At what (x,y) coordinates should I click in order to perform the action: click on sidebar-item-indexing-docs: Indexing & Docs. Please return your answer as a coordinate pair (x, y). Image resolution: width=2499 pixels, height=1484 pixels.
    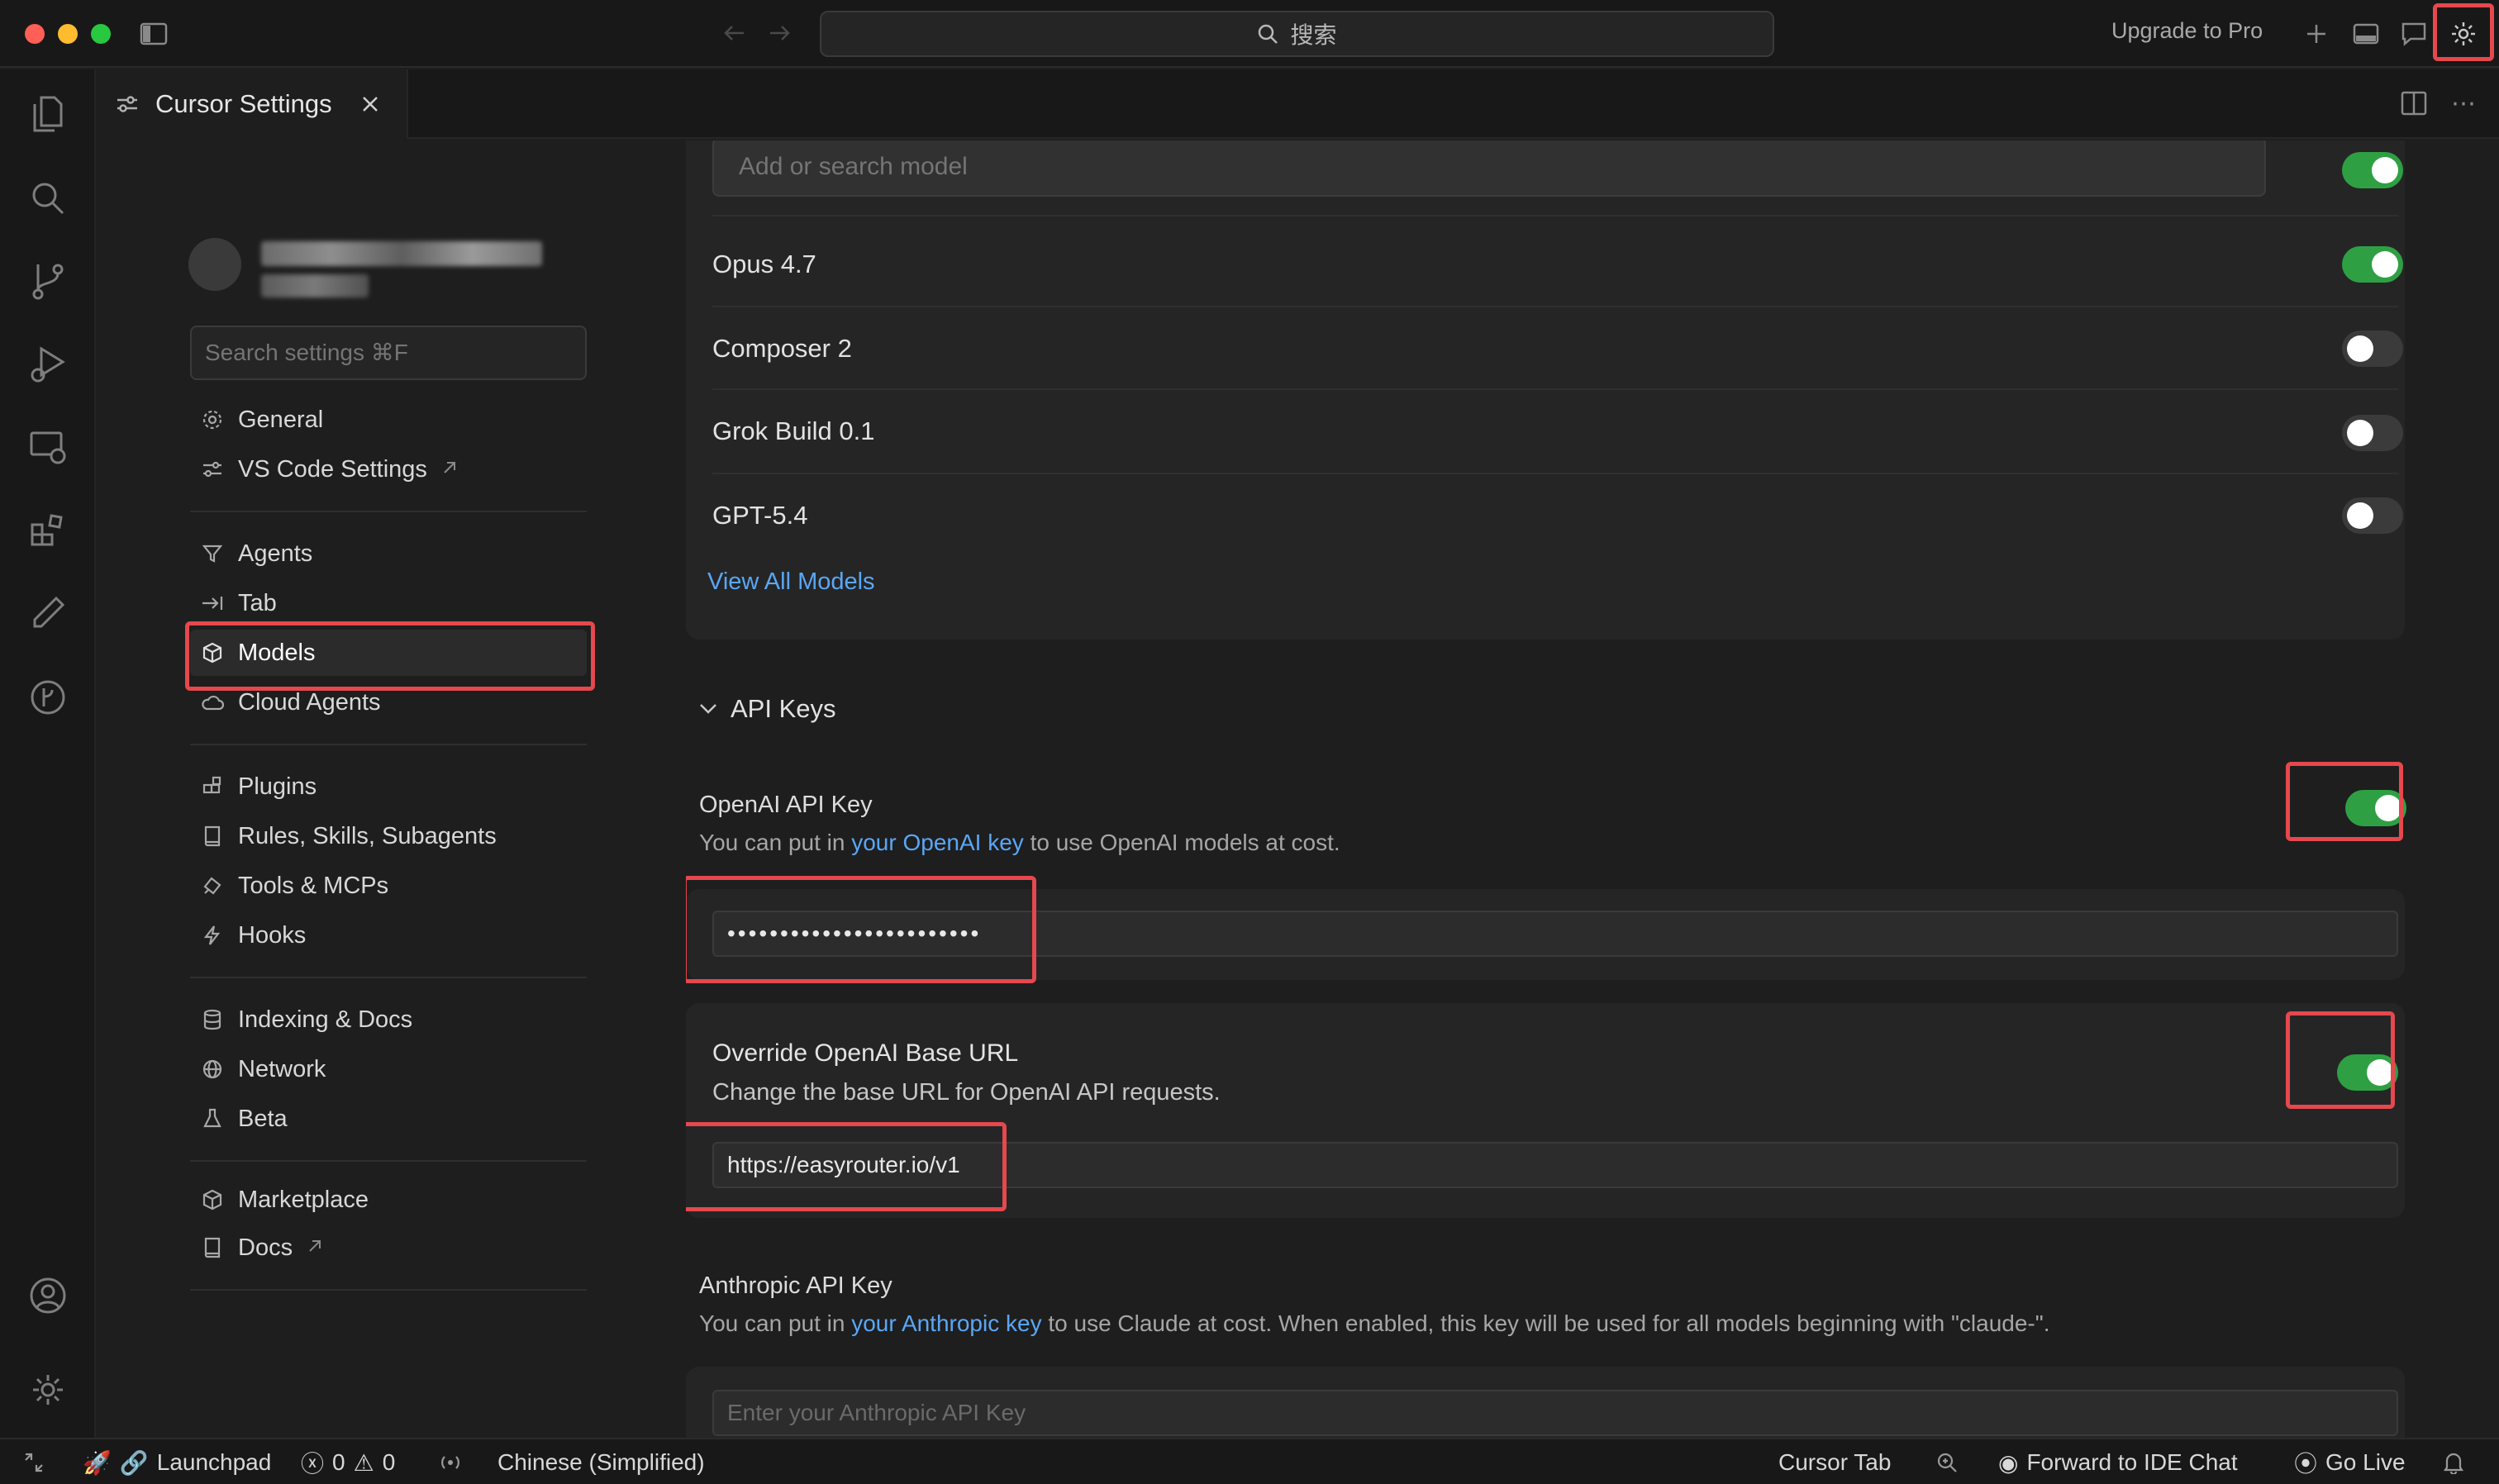
    Looking at the image, I should click on (306, 1019).